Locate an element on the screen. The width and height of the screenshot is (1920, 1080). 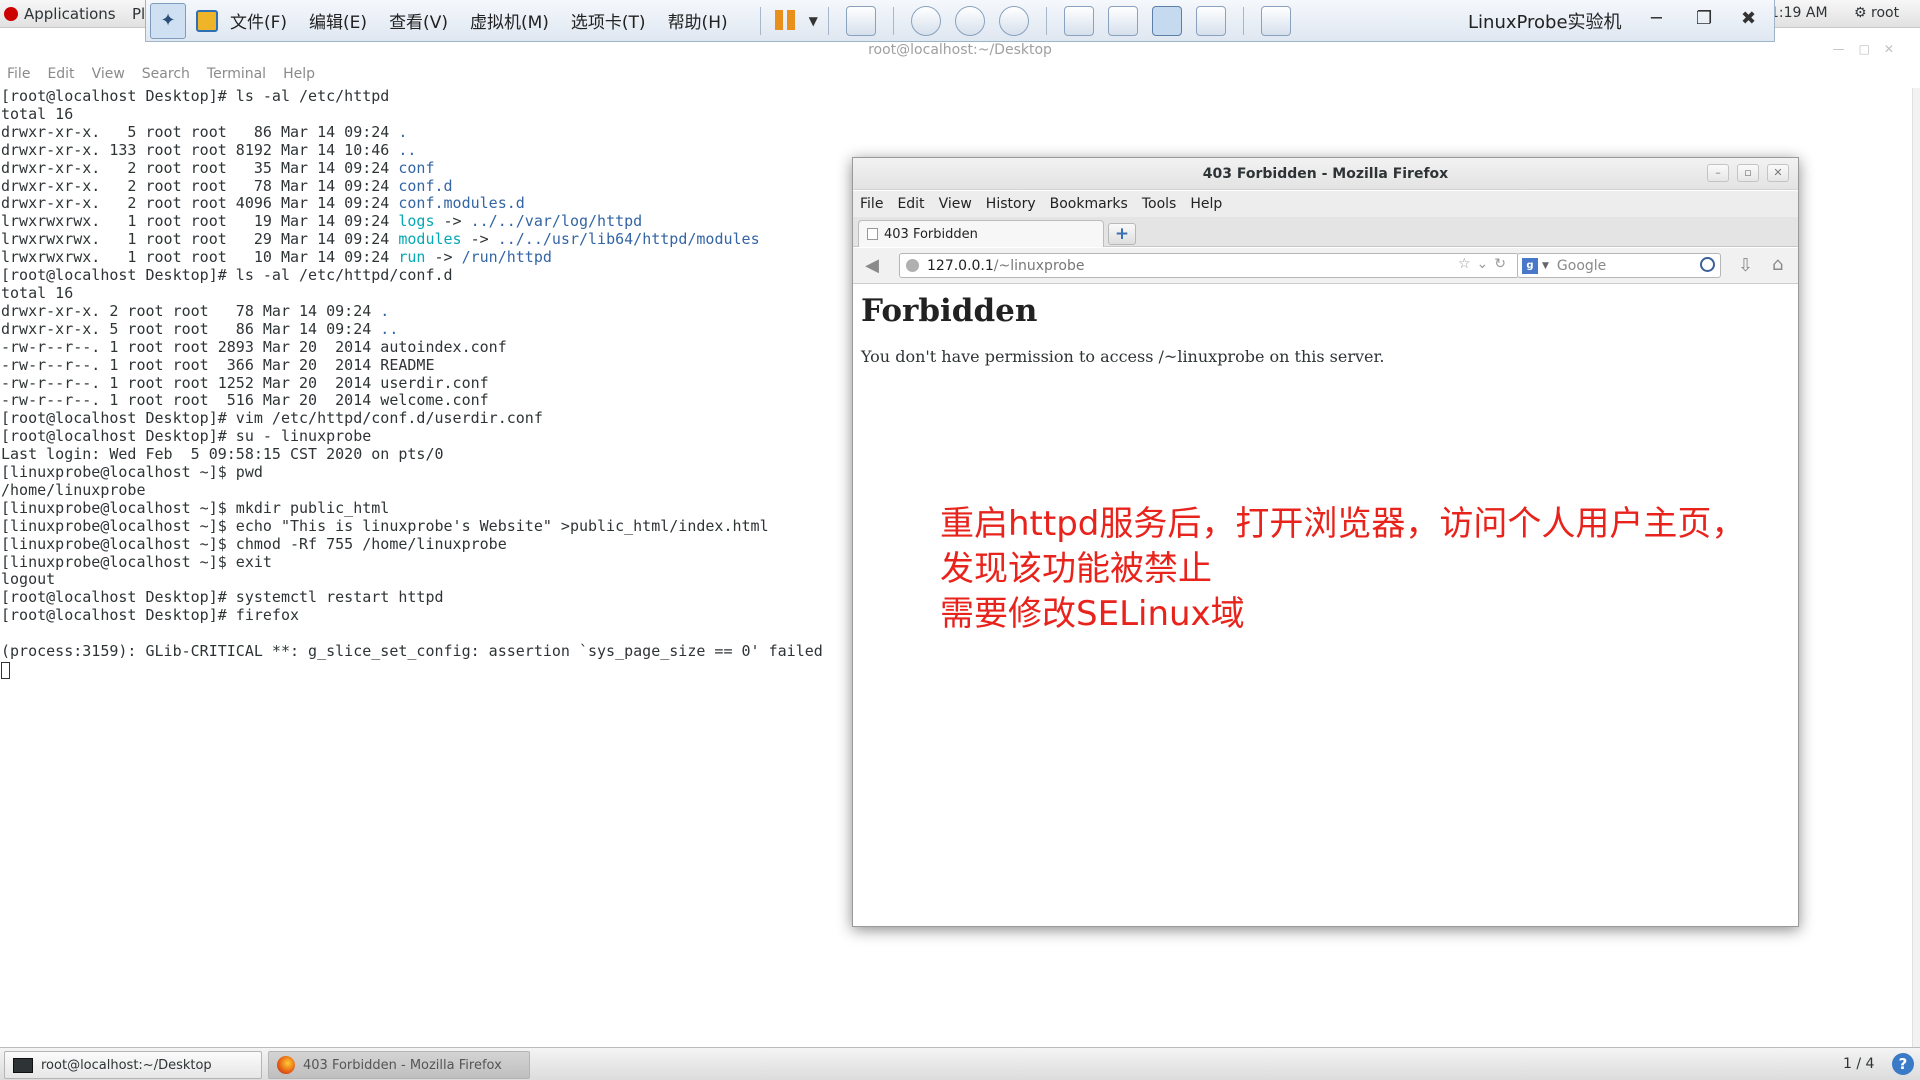
terminal-menu-file: File is located at coordinates (18, 74).